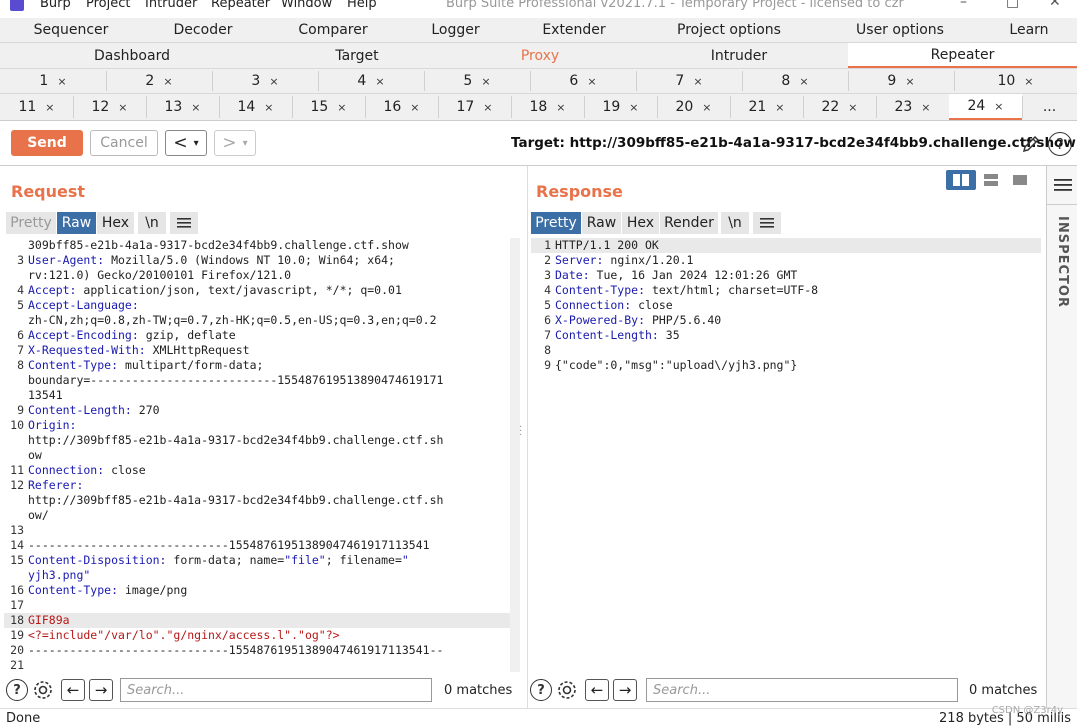 The height and width of the screenshot is (726, 1077). What do you see at coordinates (985, 107) in the screenshot?
I see `repeater-tab-24: 24 ×` at bounding box center [985, 107].